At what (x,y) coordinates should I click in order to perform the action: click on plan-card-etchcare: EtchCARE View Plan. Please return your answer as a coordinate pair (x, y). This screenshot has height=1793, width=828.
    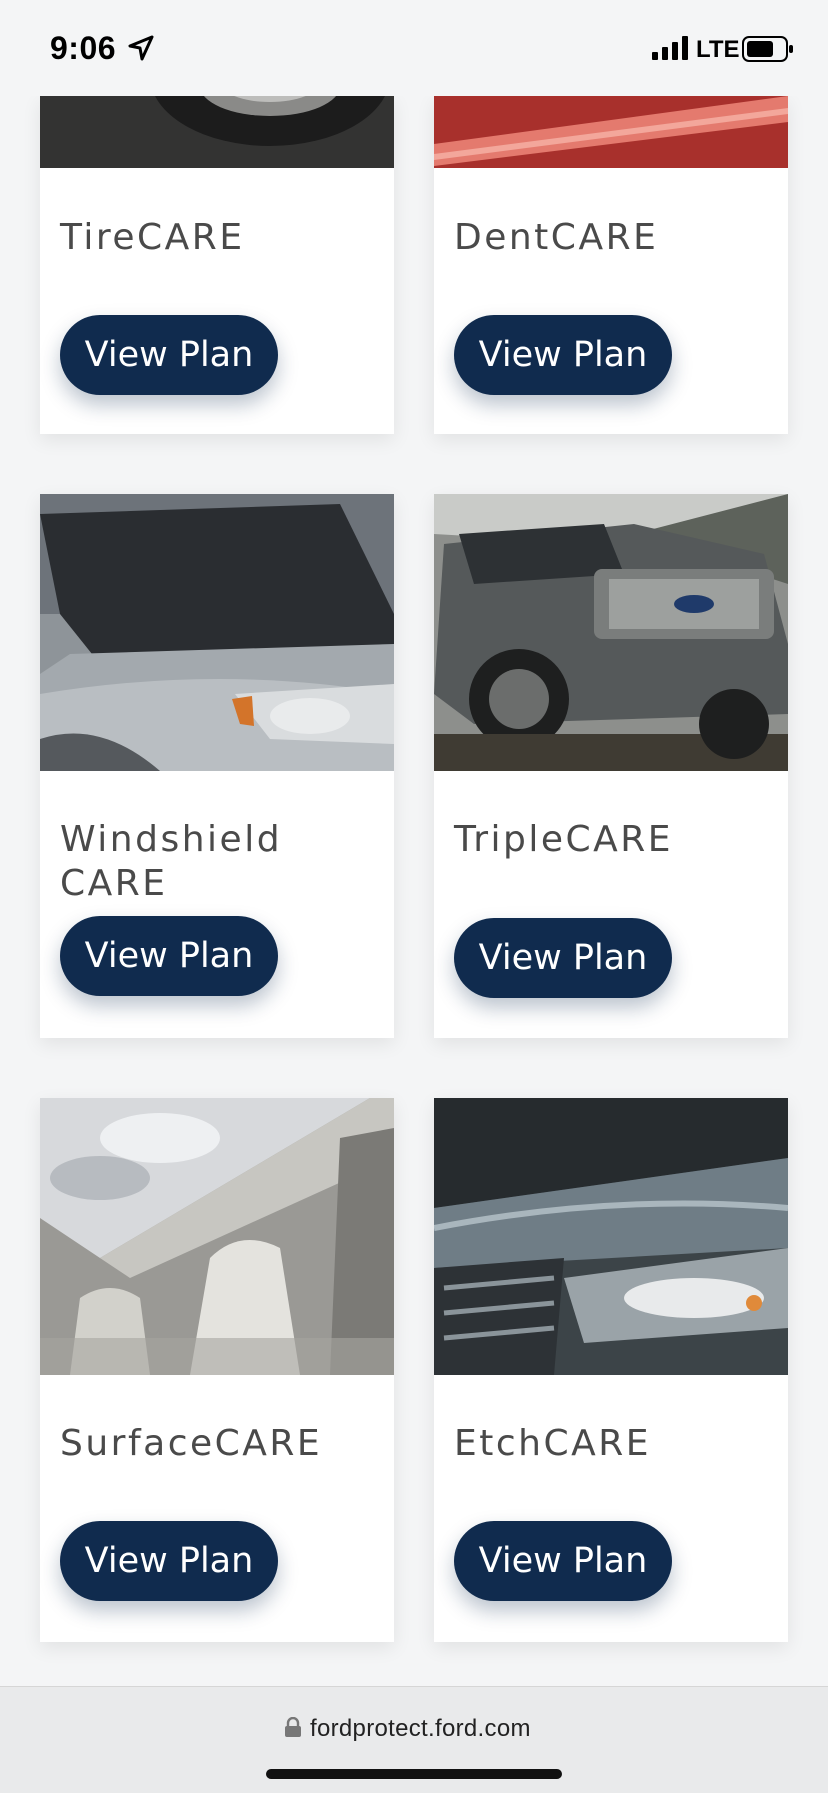
    Looking at the image, I should click on (611, 1370).